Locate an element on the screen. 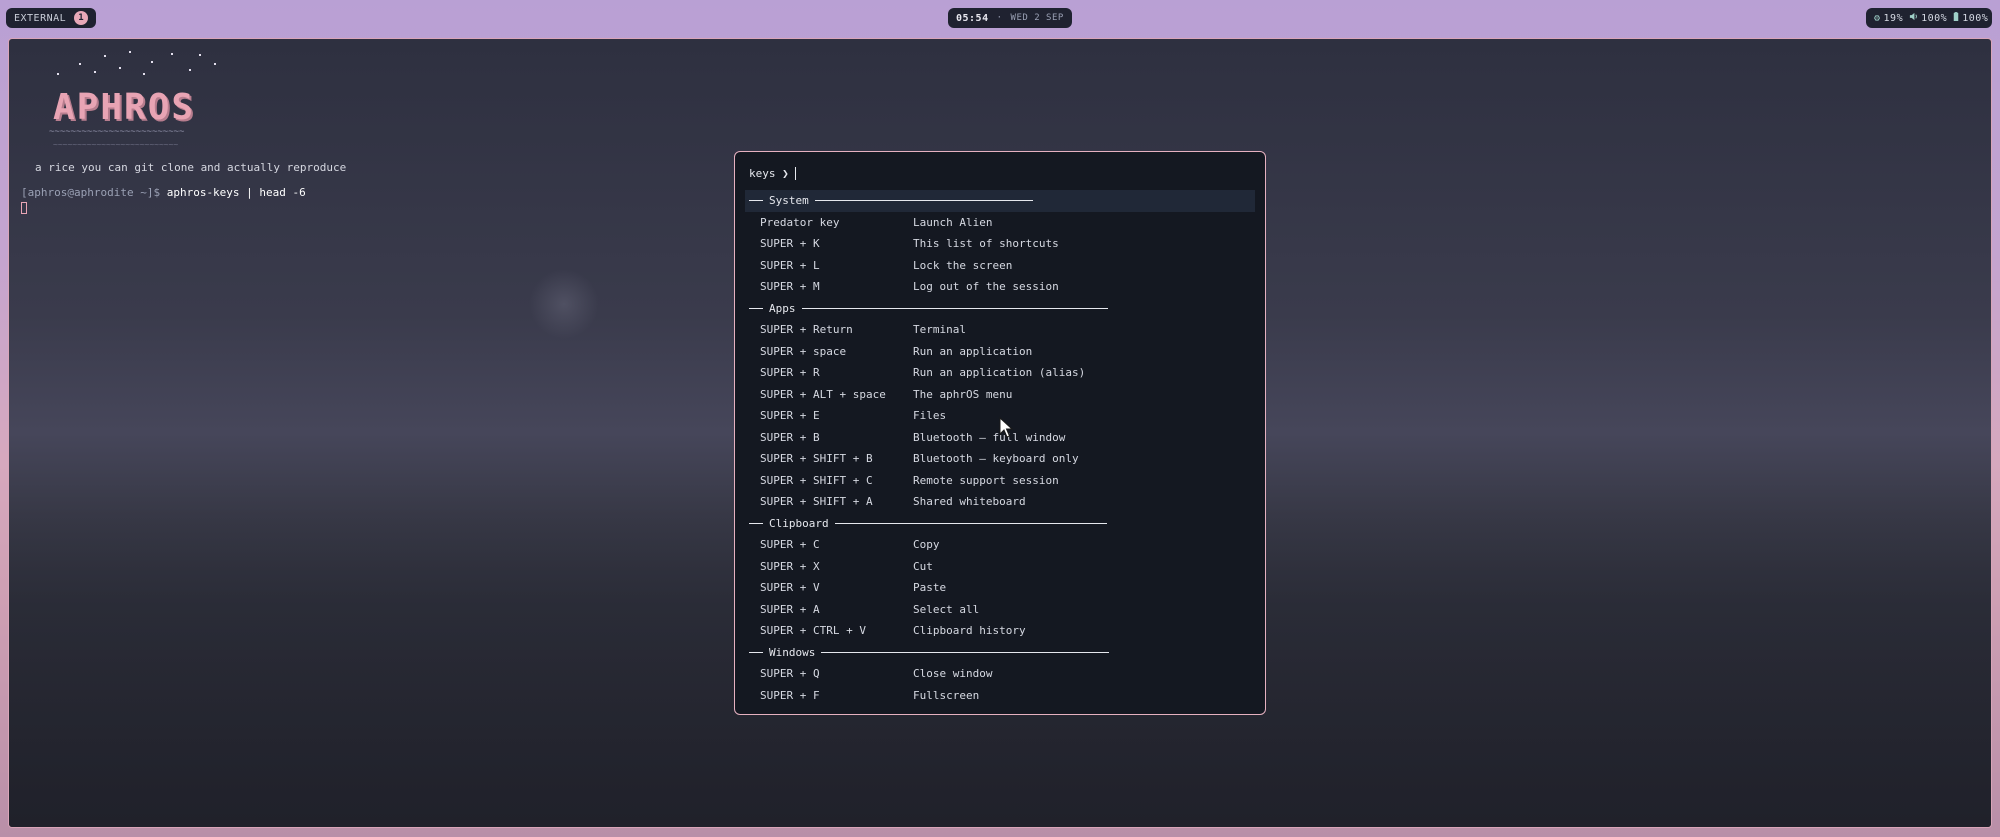 Image resolution: width=2000 pixels, height=837 pixels. search-caret is located at coordinates (795, 173).